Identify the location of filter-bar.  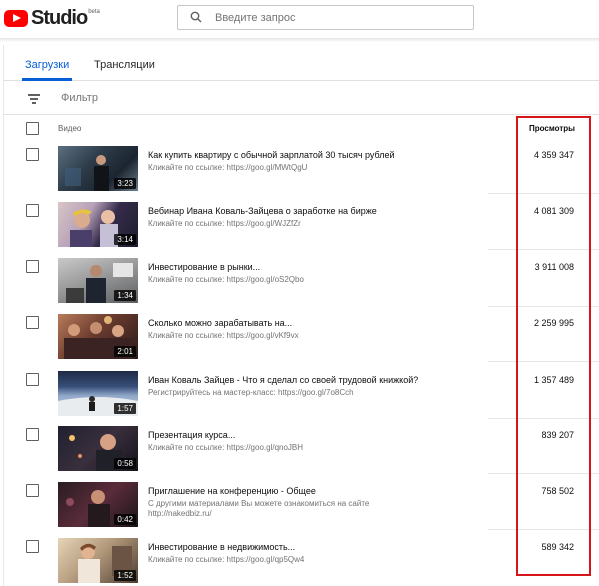
(301, 98).